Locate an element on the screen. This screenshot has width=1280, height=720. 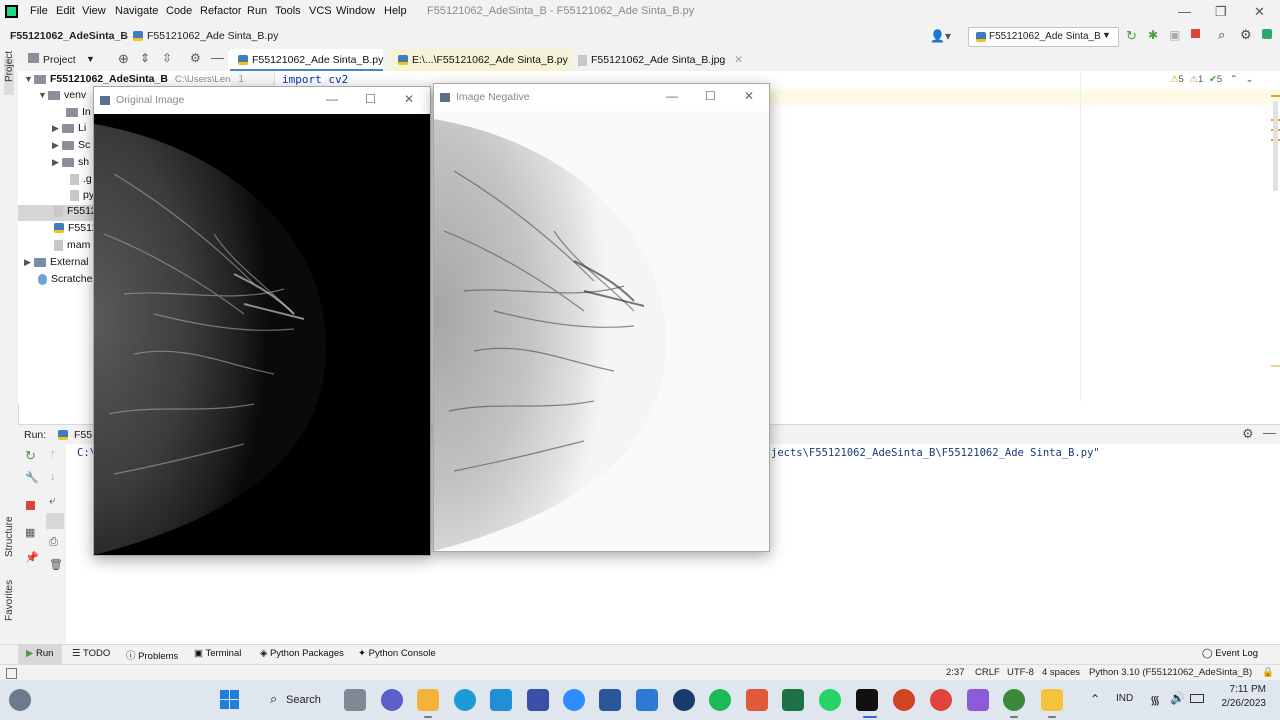
menu-tools: Tools is located at coordinates (288, 11).